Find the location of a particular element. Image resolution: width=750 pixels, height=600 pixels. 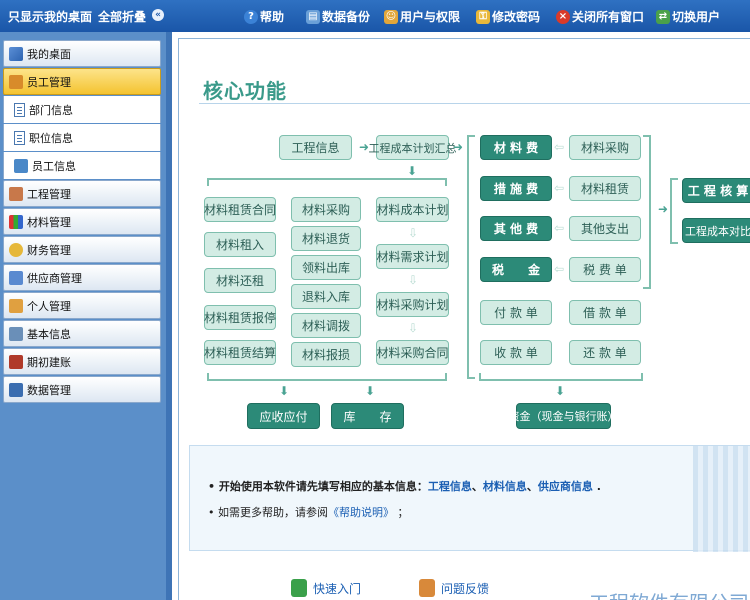

flow-material-lease-in: 材料租入 is located at coordinates (240, 244).